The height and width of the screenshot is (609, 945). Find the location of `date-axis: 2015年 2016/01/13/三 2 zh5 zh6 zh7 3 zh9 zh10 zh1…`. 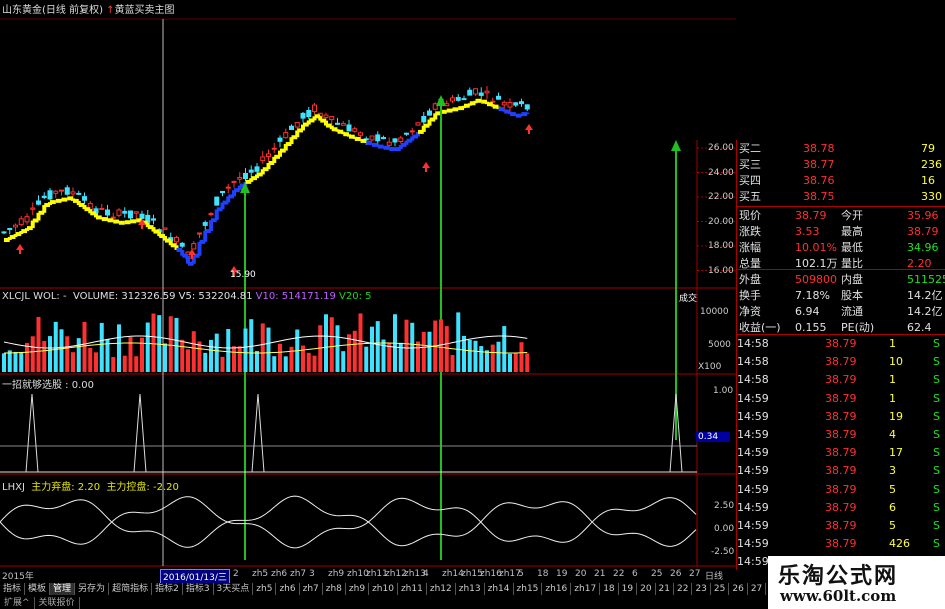

date-axis: 2015年 2016/01/13/三 2 zh5 zh6 zh7 3 zh9 zh10 zh1… is located at coordinates (368, 576).